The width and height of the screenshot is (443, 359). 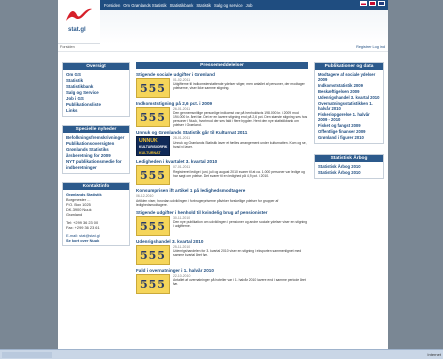 I want to click on greenland-flag-icon, so click(x=363, y=3).